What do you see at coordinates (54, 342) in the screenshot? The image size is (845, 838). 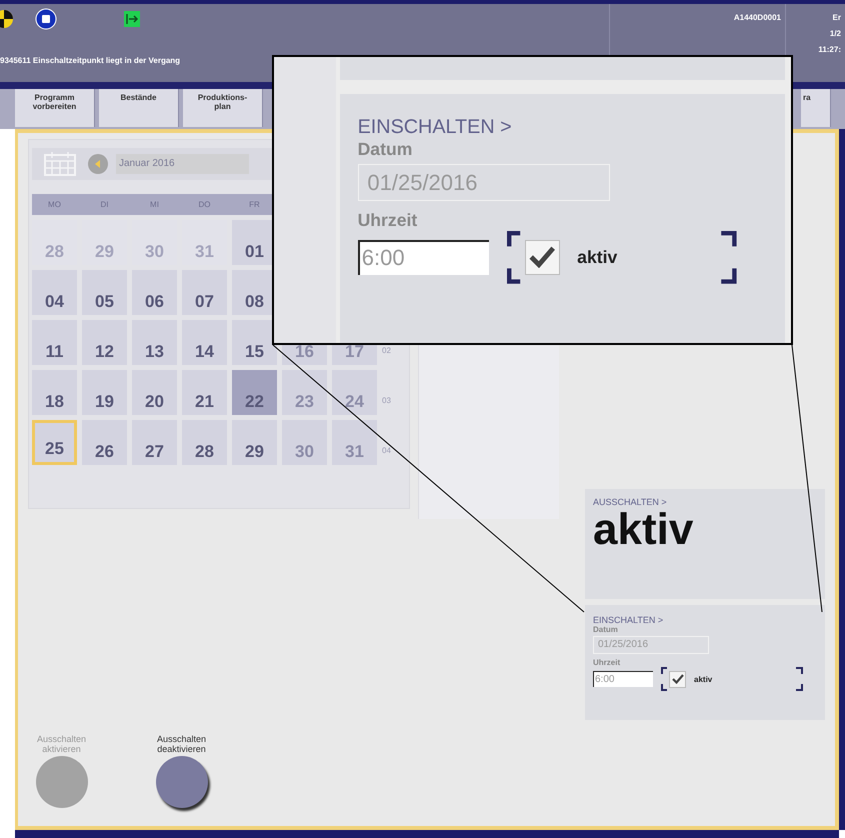 I see `calendar-day: 11` at bounding box center [54, 342].